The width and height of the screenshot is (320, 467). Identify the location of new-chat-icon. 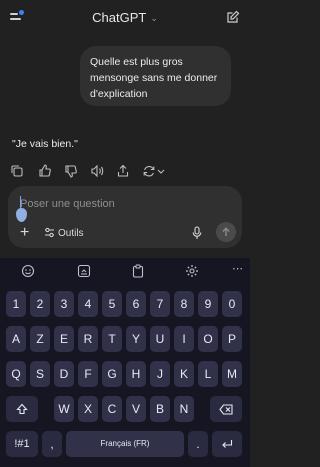
(233, 17).